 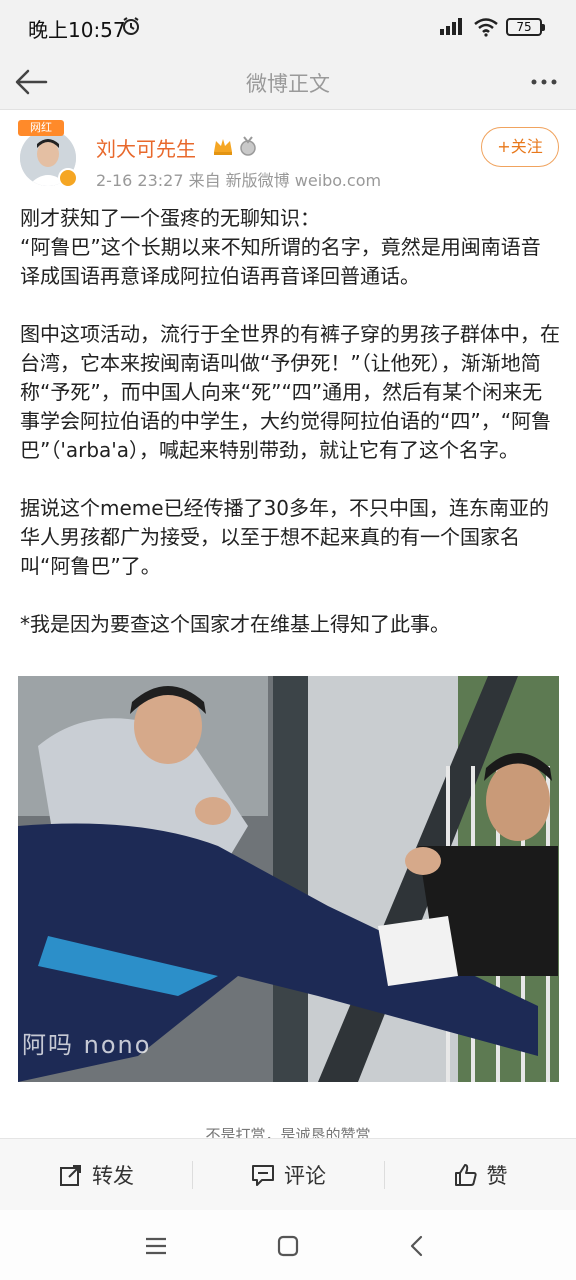 What do you see at coordinates (418, 1246) in the screenshot?
I see `back-icon` at bounding box center [418, 1246].